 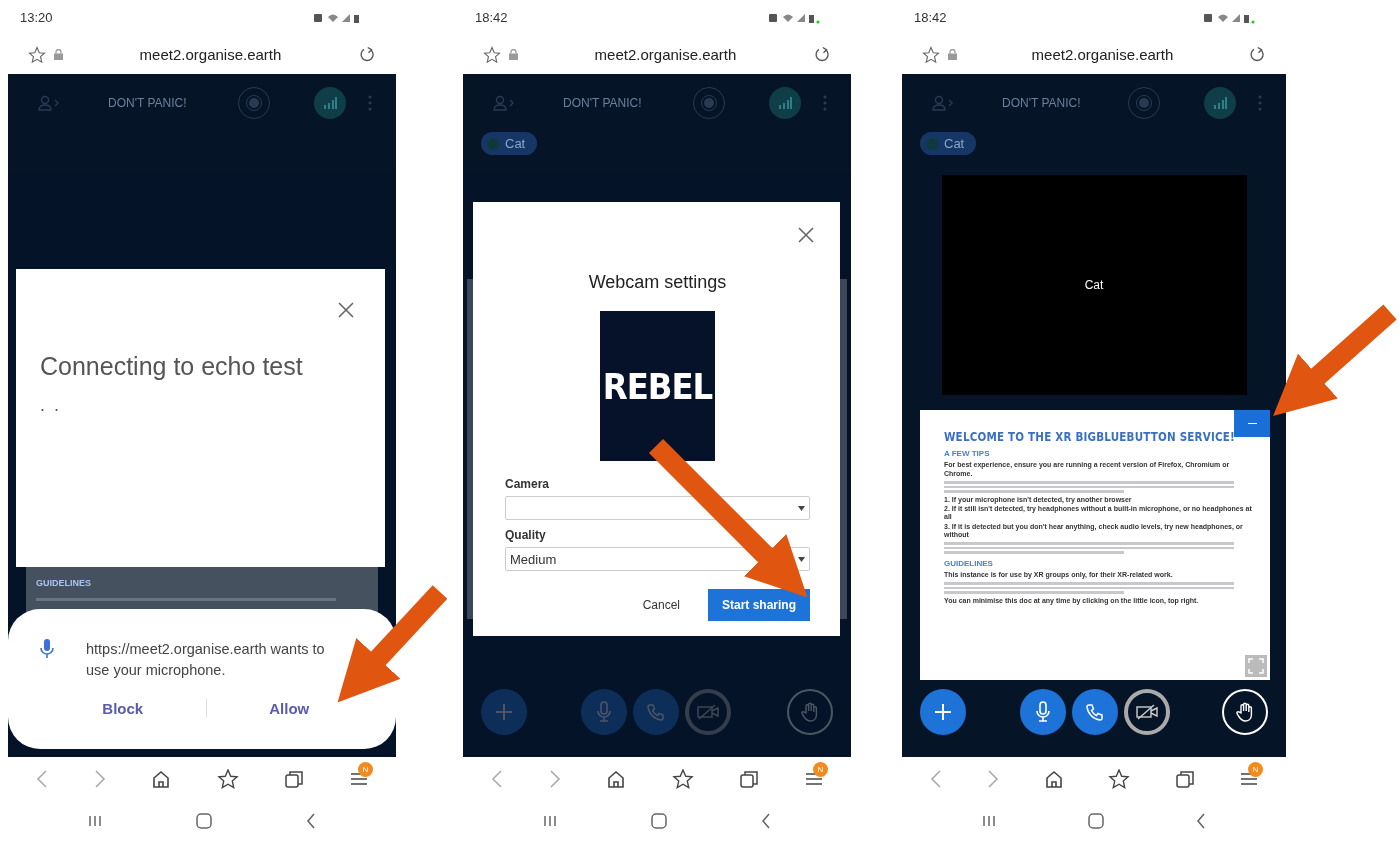 What do you see at coordinates (967, 454) in the screenshot?
I see `doc-heading: A FEW TIPS` at bounding box center [967, 454].